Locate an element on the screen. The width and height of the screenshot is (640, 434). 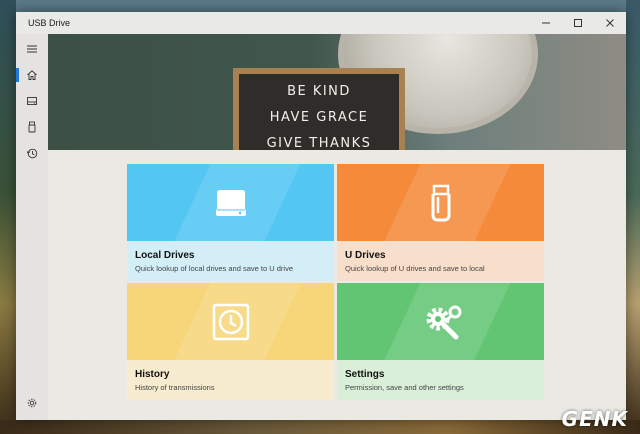
close-button is located at coordinates (610, 23).